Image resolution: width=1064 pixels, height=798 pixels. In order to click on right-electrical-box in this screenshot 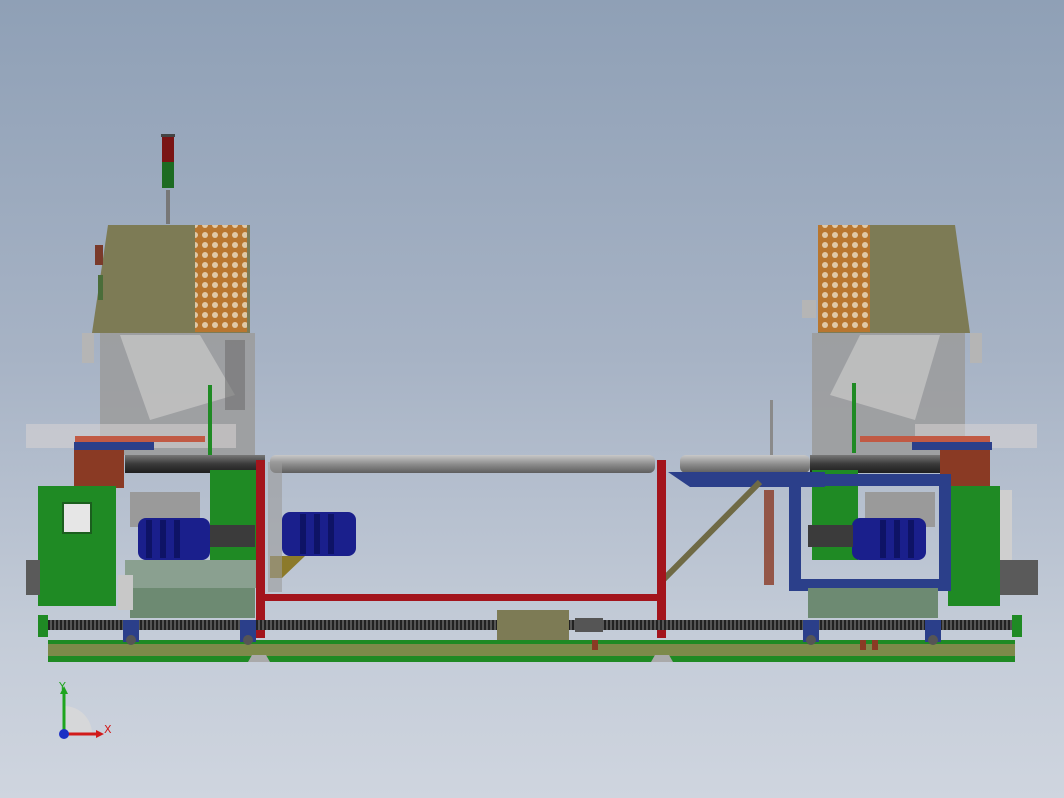, I will do `click(974, 546)`.